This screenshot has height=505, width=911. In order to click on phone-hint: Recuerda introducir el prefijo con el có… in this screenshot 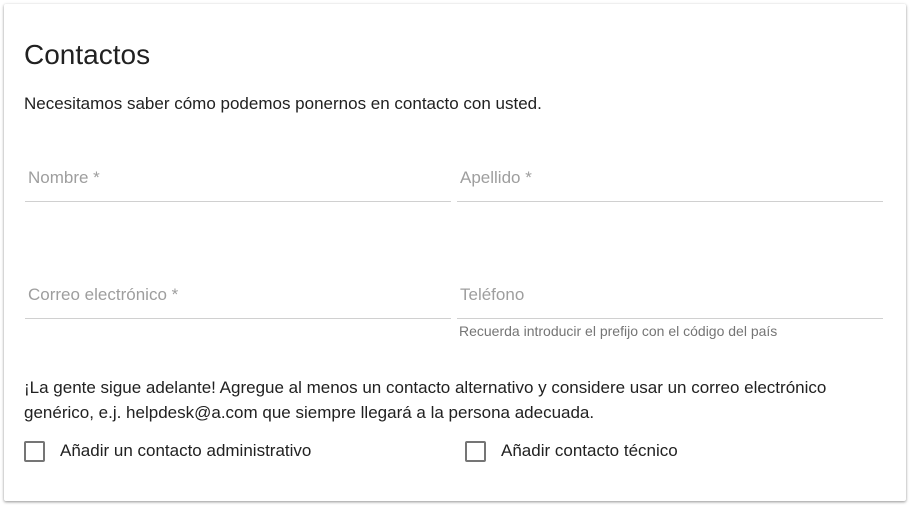, I will do `click(618, 331)`.